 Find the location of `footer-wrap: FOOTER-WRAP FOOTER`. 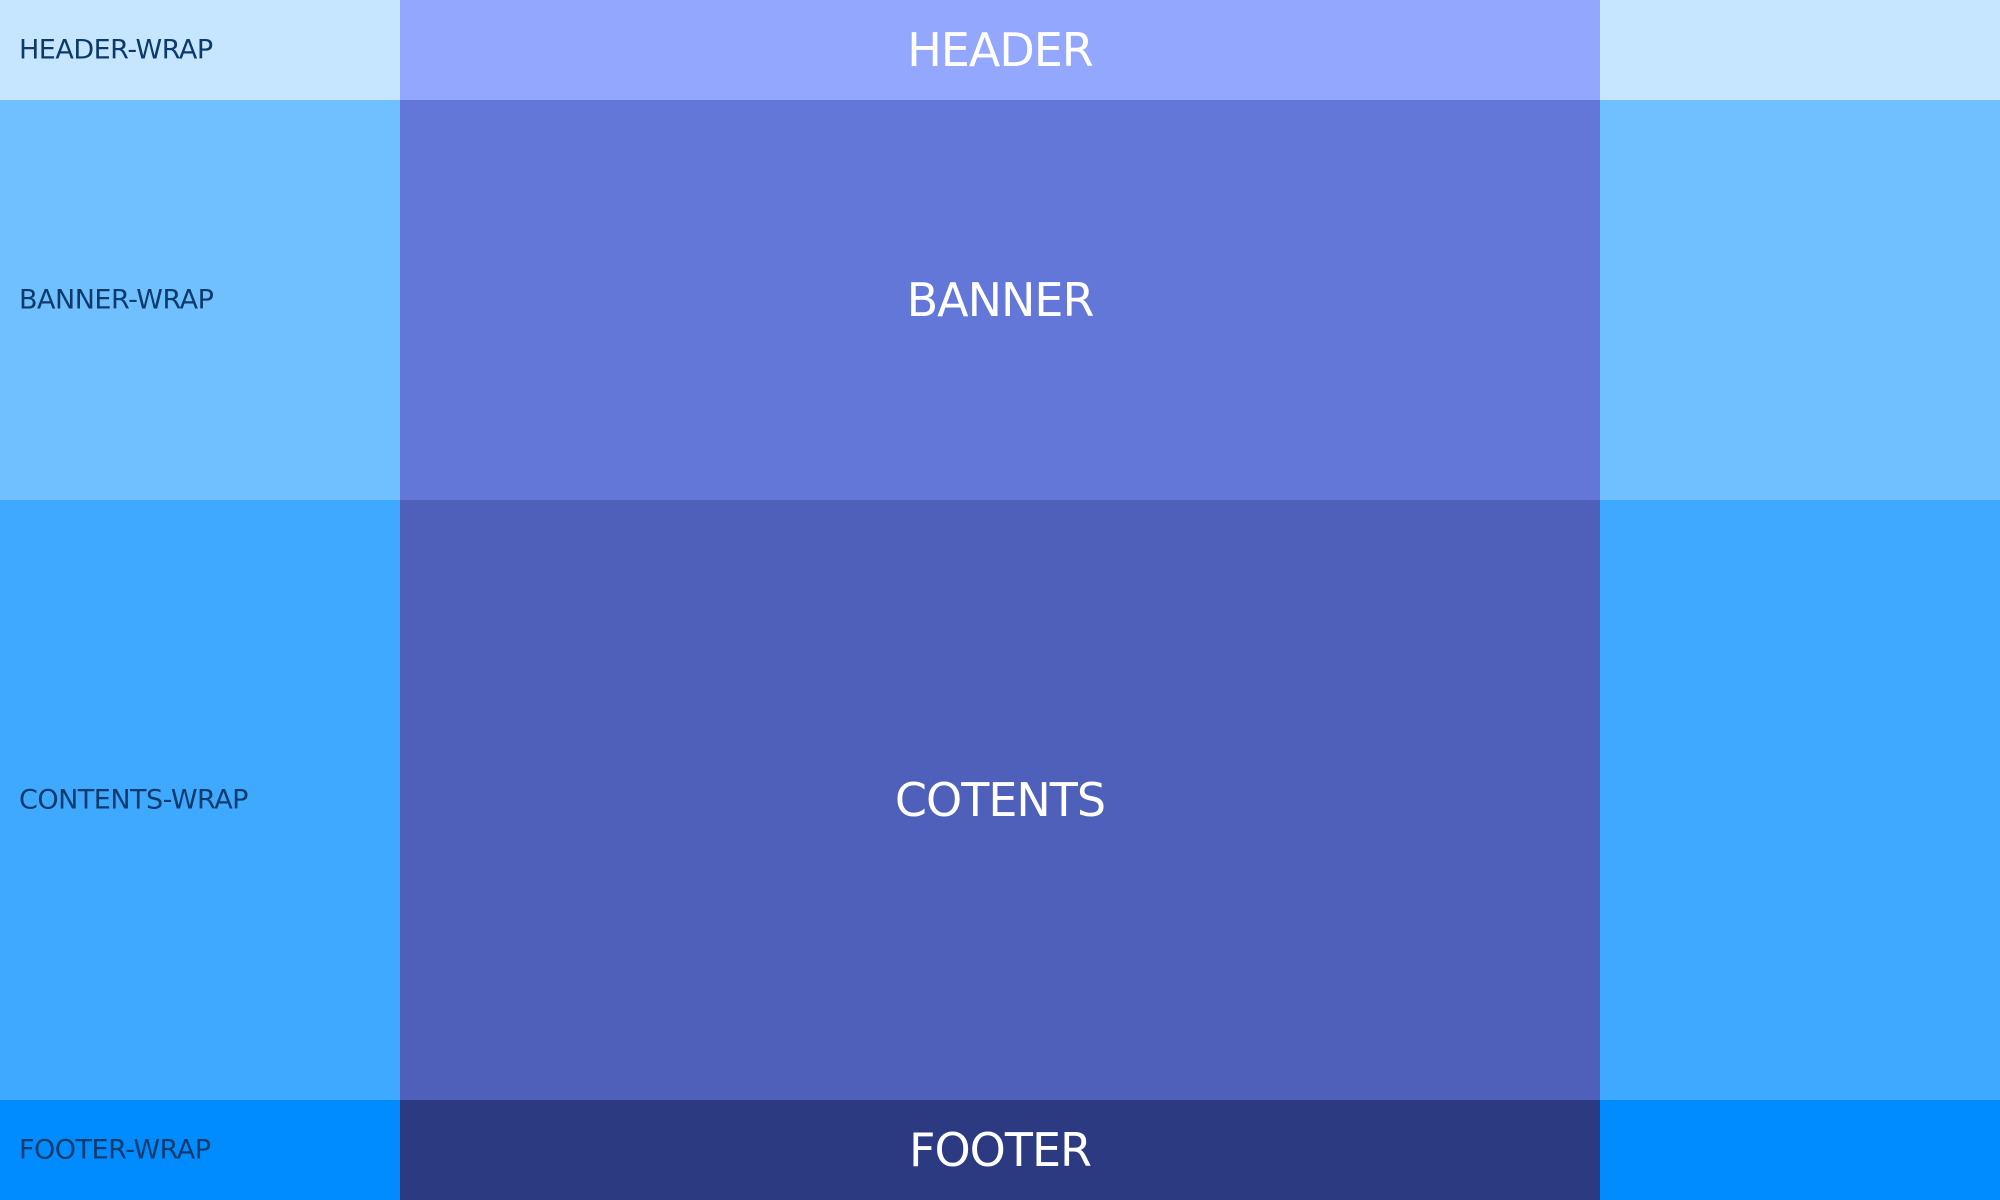

footer-wrap: FOOTER-WRAP FOOTER is located at coordinates (1000, 1150).